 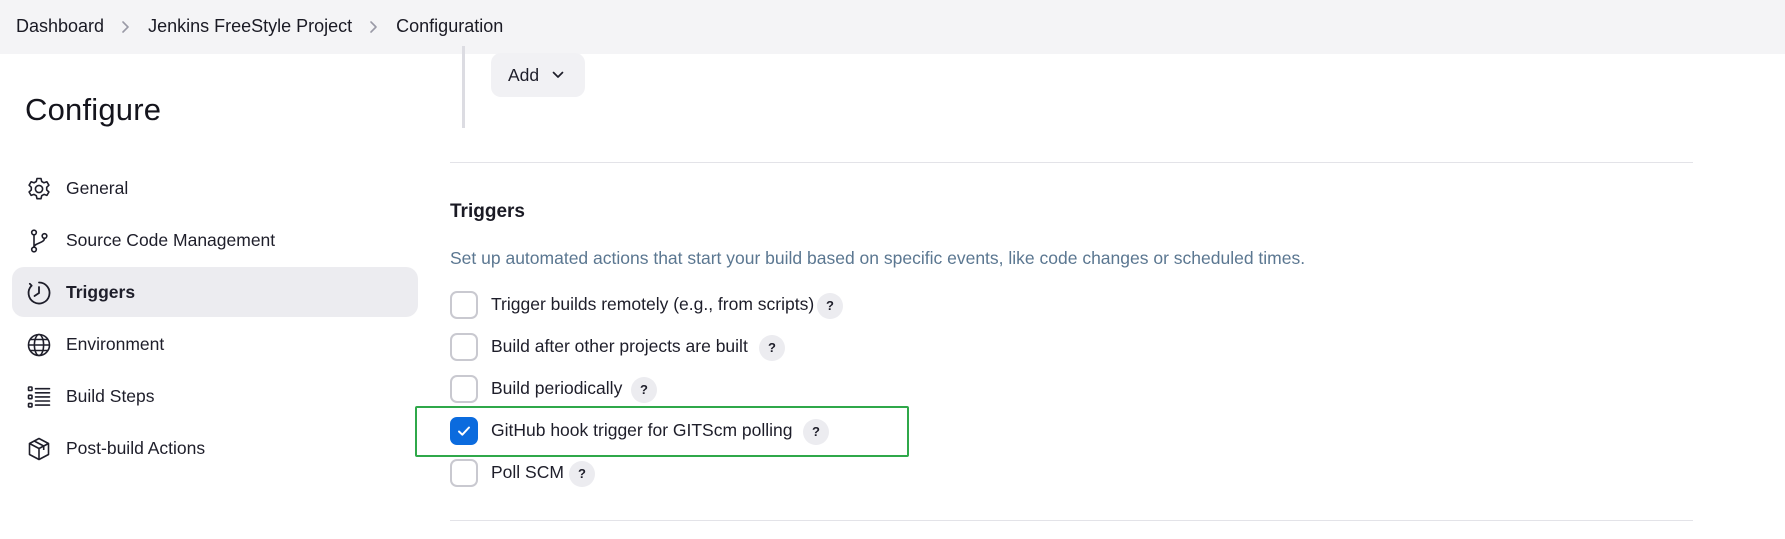 I want to click on branch-icon, so click(x=39, y=241).